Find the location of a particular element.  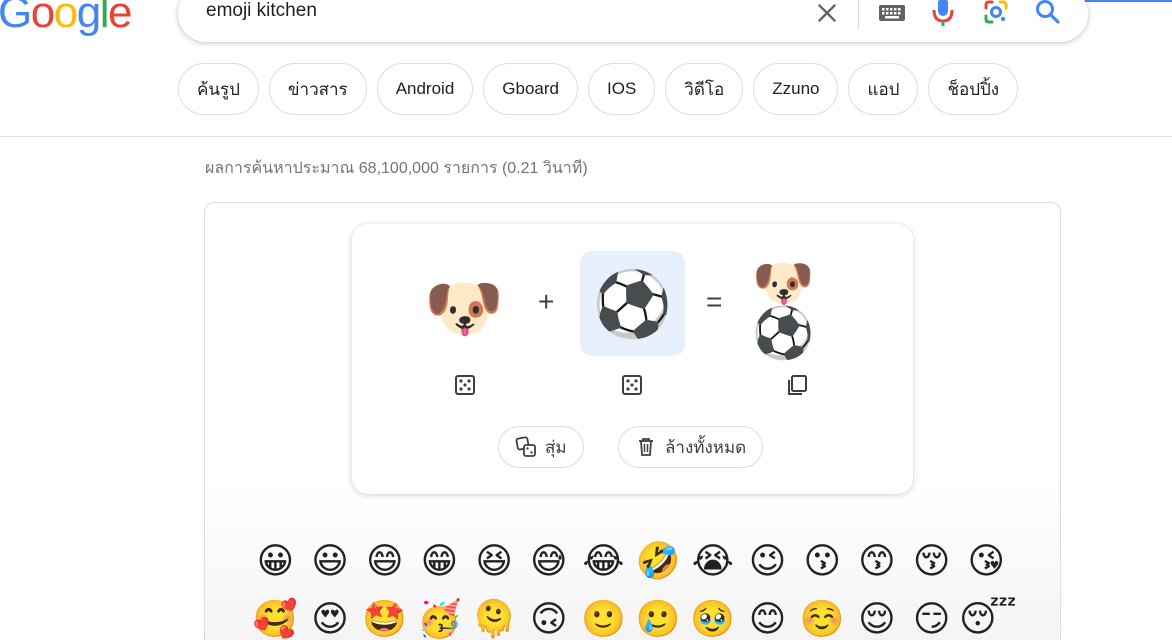

emoji-option: 🙂 is located at coordinates (603, 619).